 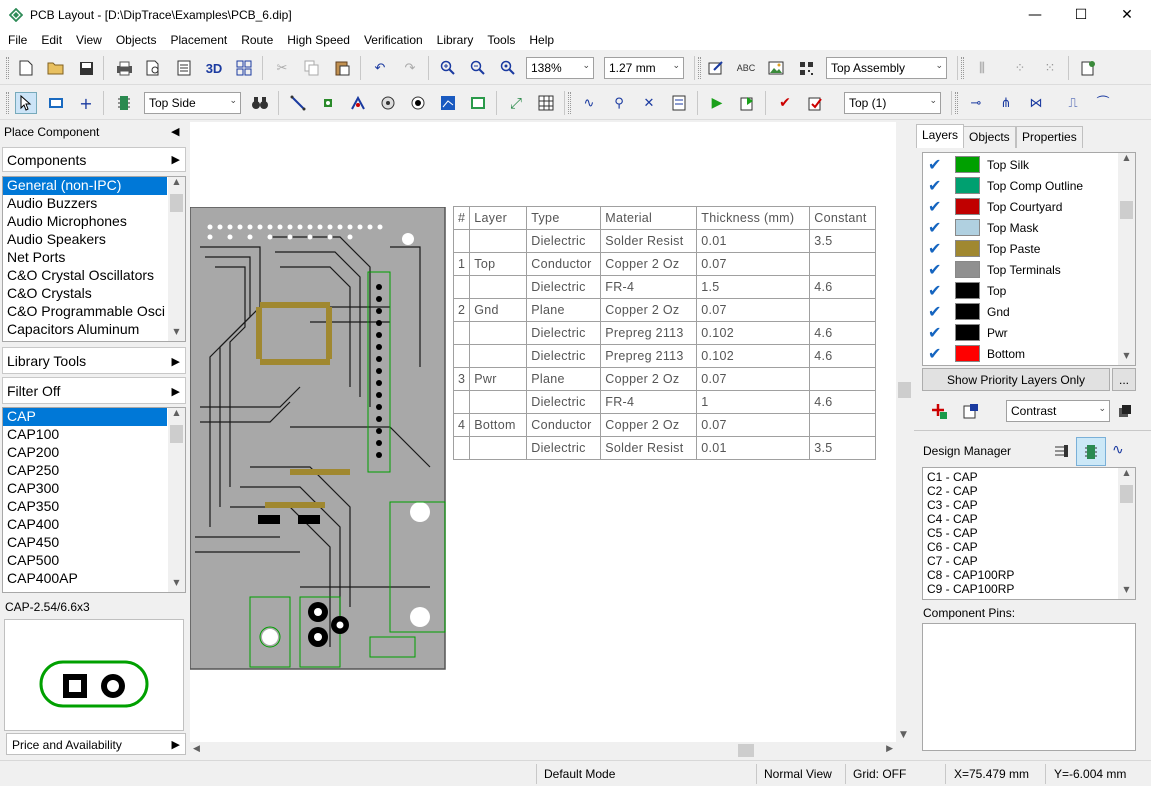 I want to click on paste-icon, so click(x=342, y=68).